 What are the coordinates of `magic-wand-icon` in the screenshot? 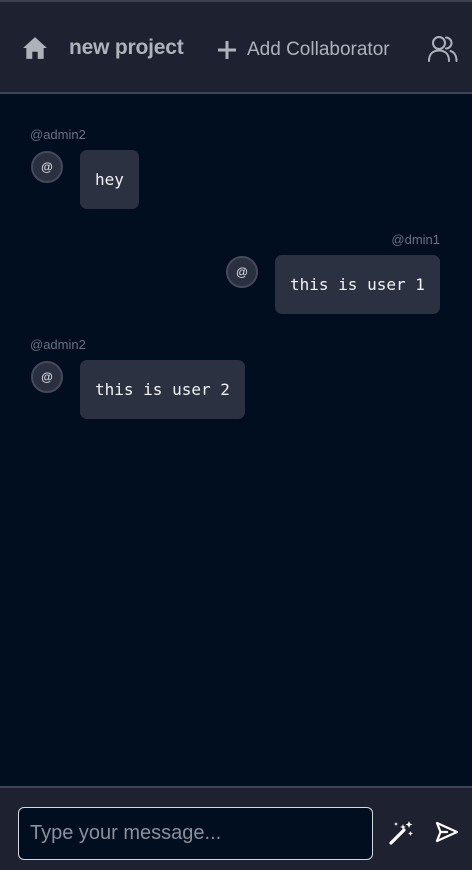 It's located at (402, 834).